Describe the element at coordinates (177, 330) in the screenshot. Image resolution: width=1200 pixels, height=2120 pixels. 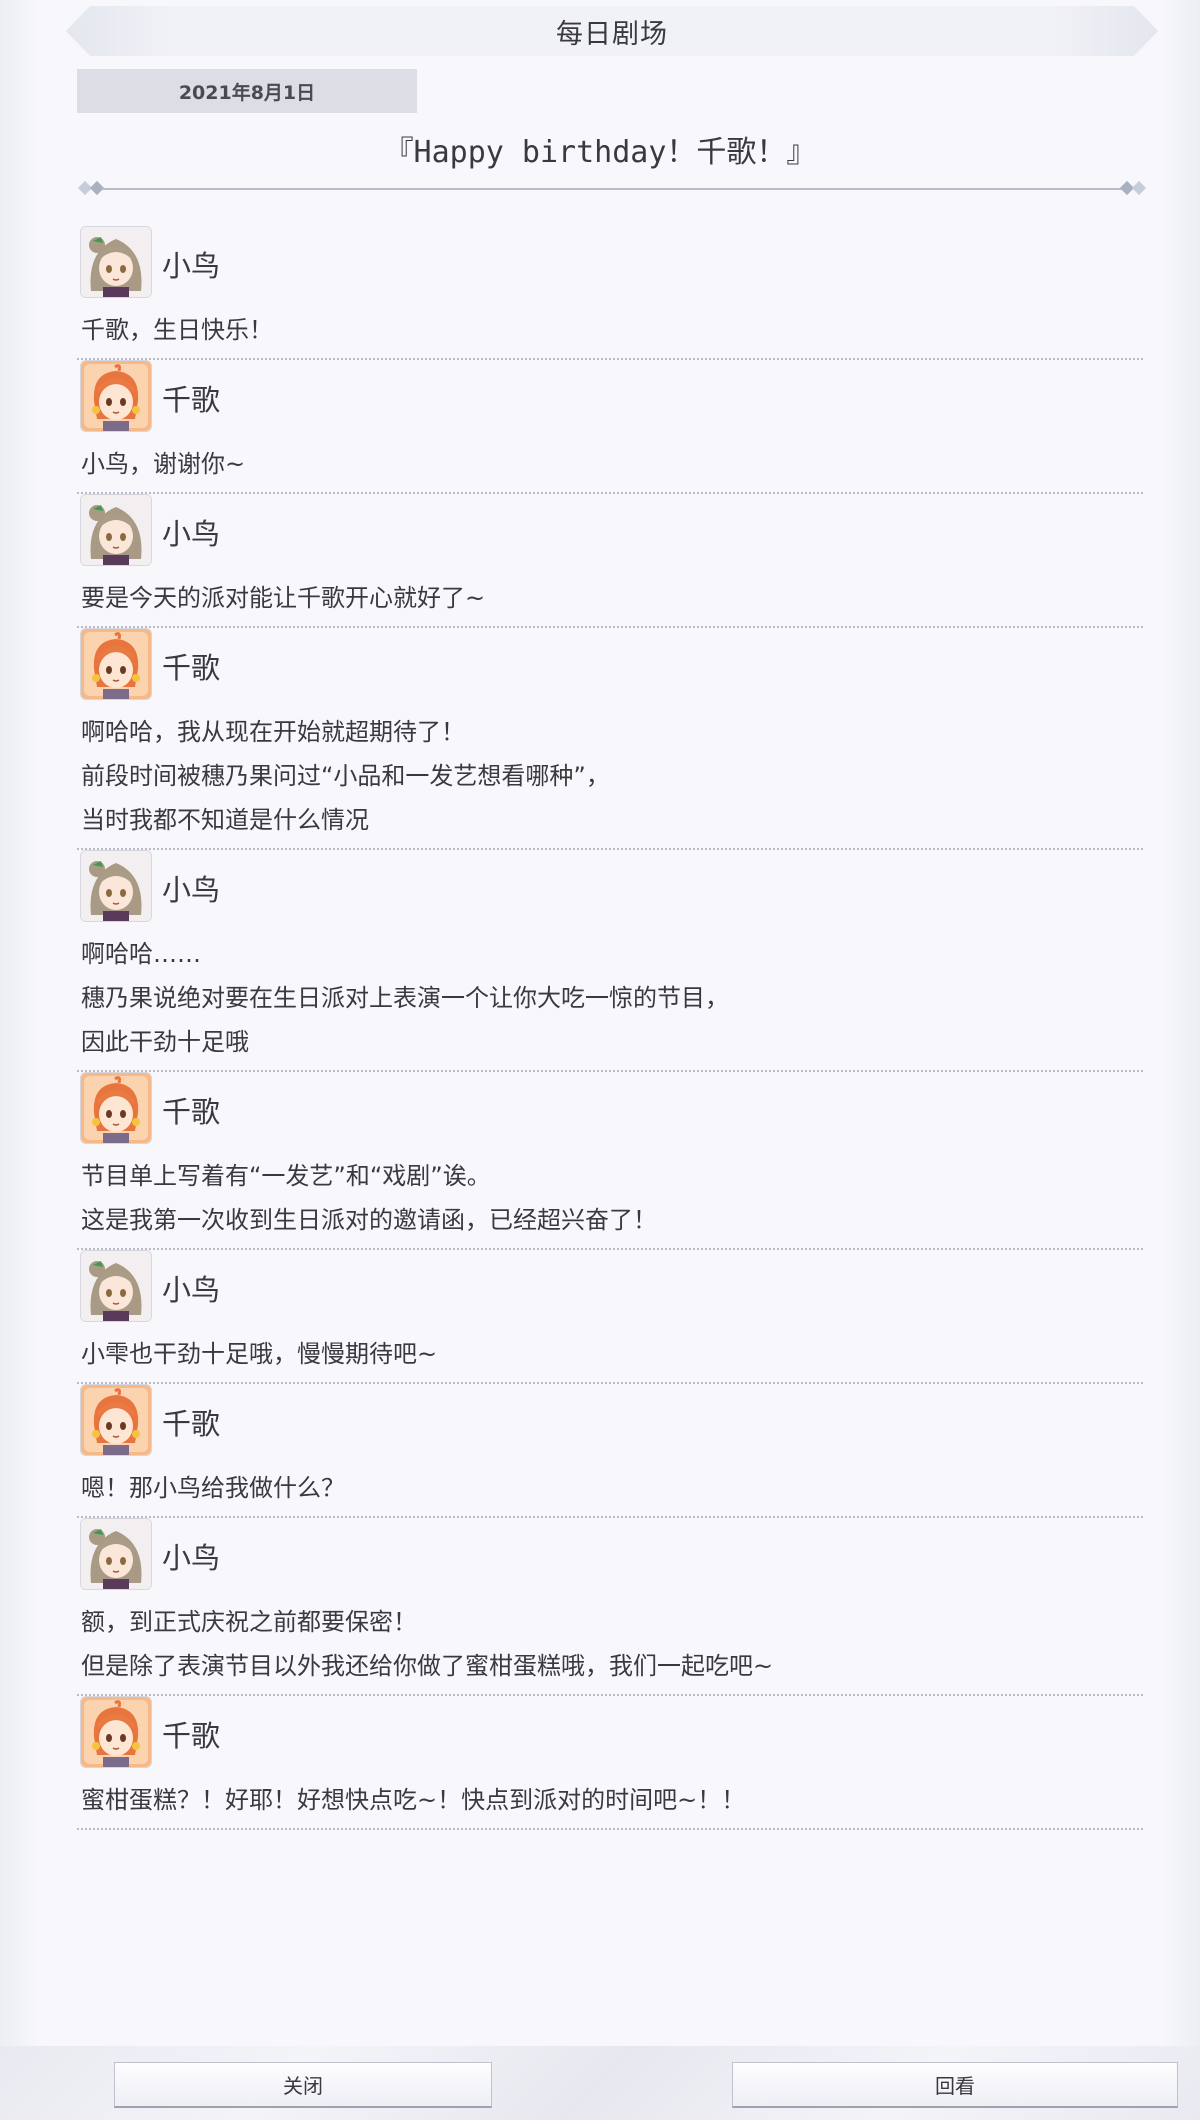
I see `dialogue-line: 千歌，生日快乐！` at that location.